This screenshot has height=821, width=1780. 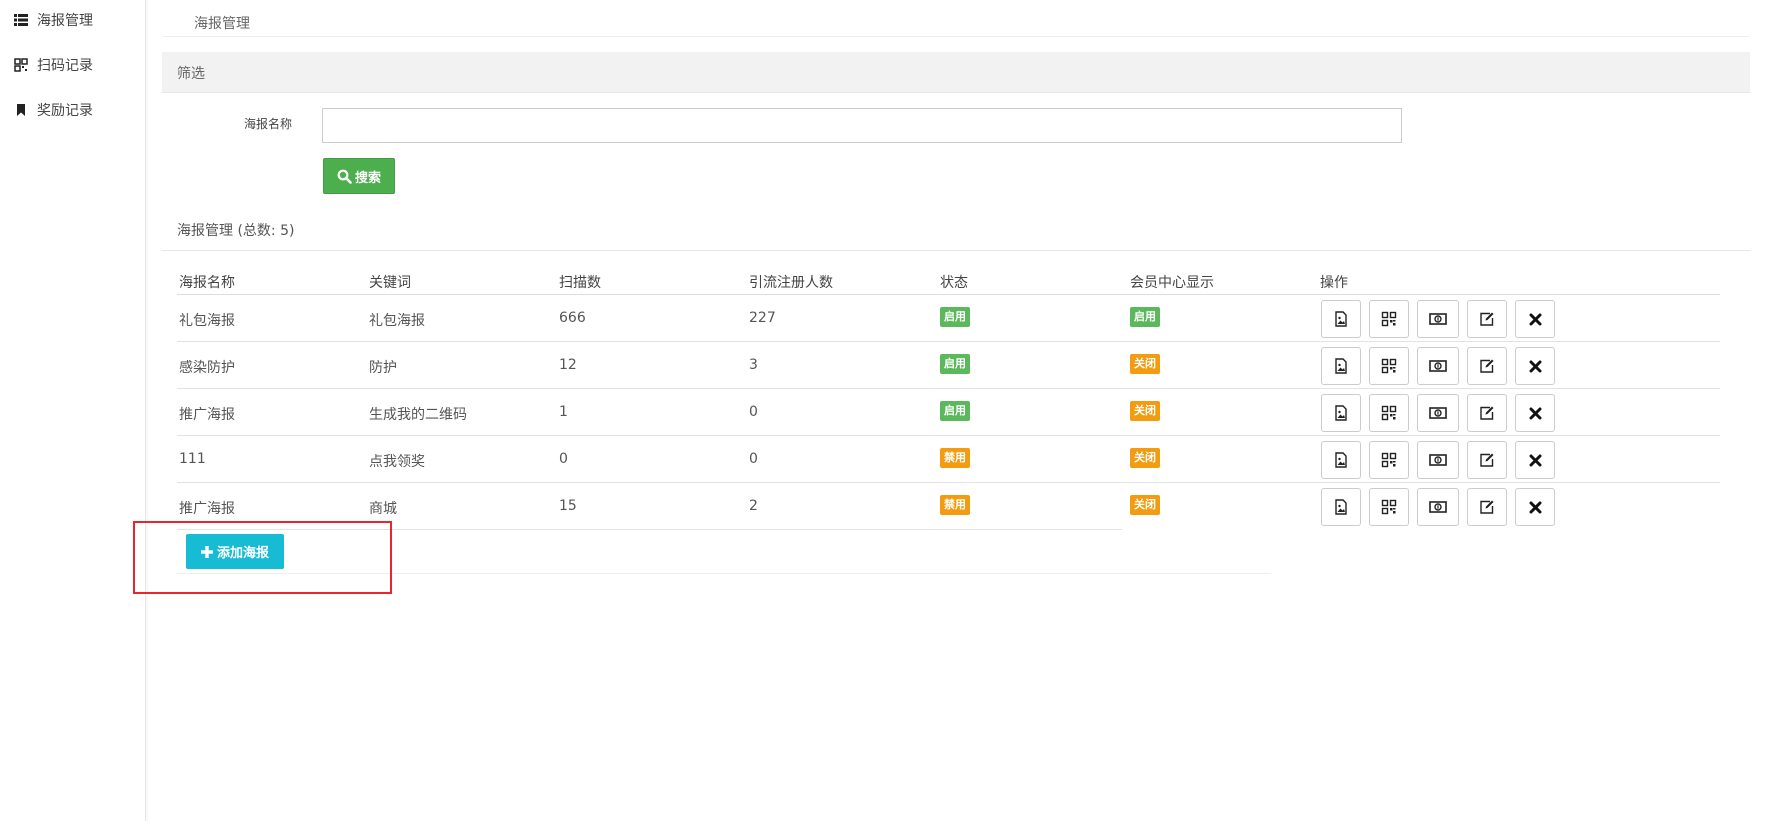 I want to click on table-cell-keyword: 生成我的二维码, so click(x=418, y=415).